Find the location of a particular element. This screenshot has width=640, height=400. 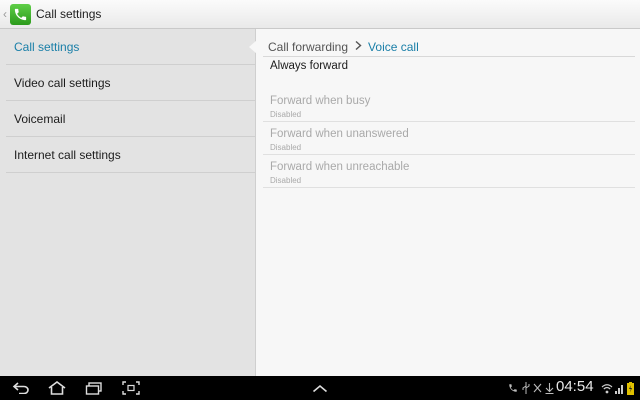

up-chevron-icon is located at coordinates (320, 388).